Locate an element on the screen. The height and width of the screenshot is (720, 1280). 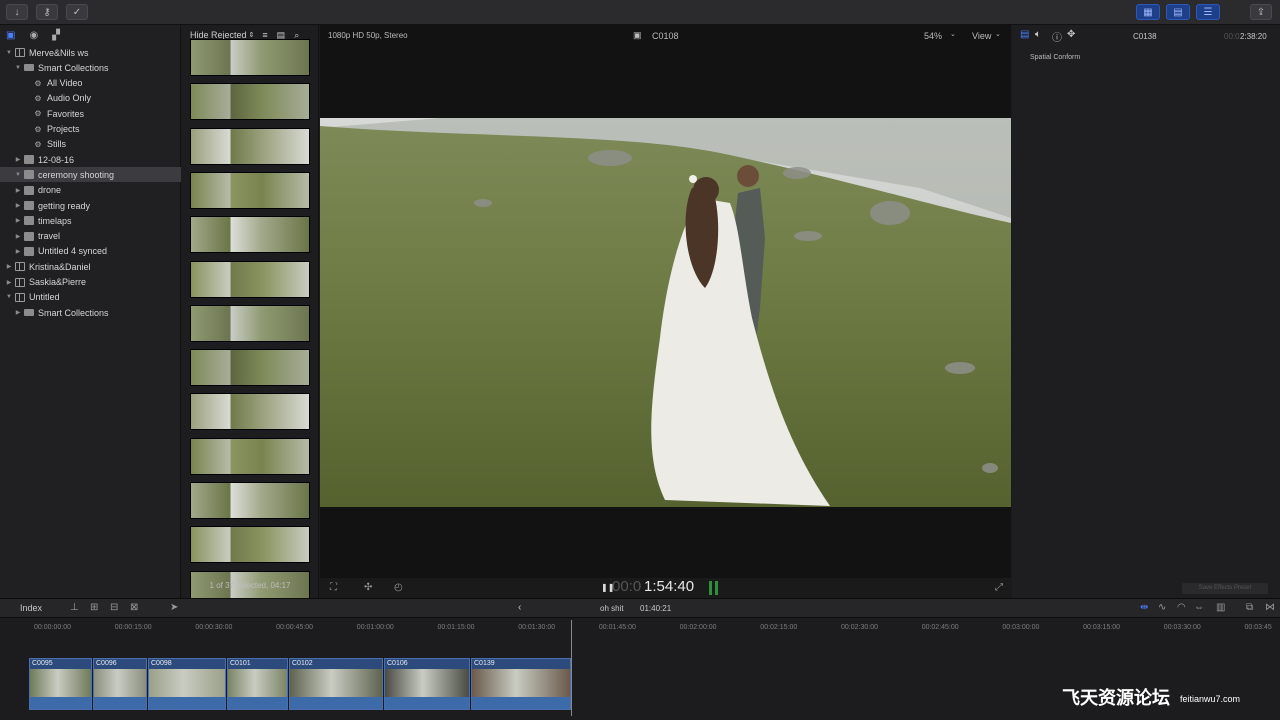
zoom-dropdown: 54% is located at coordinates (933, 36).